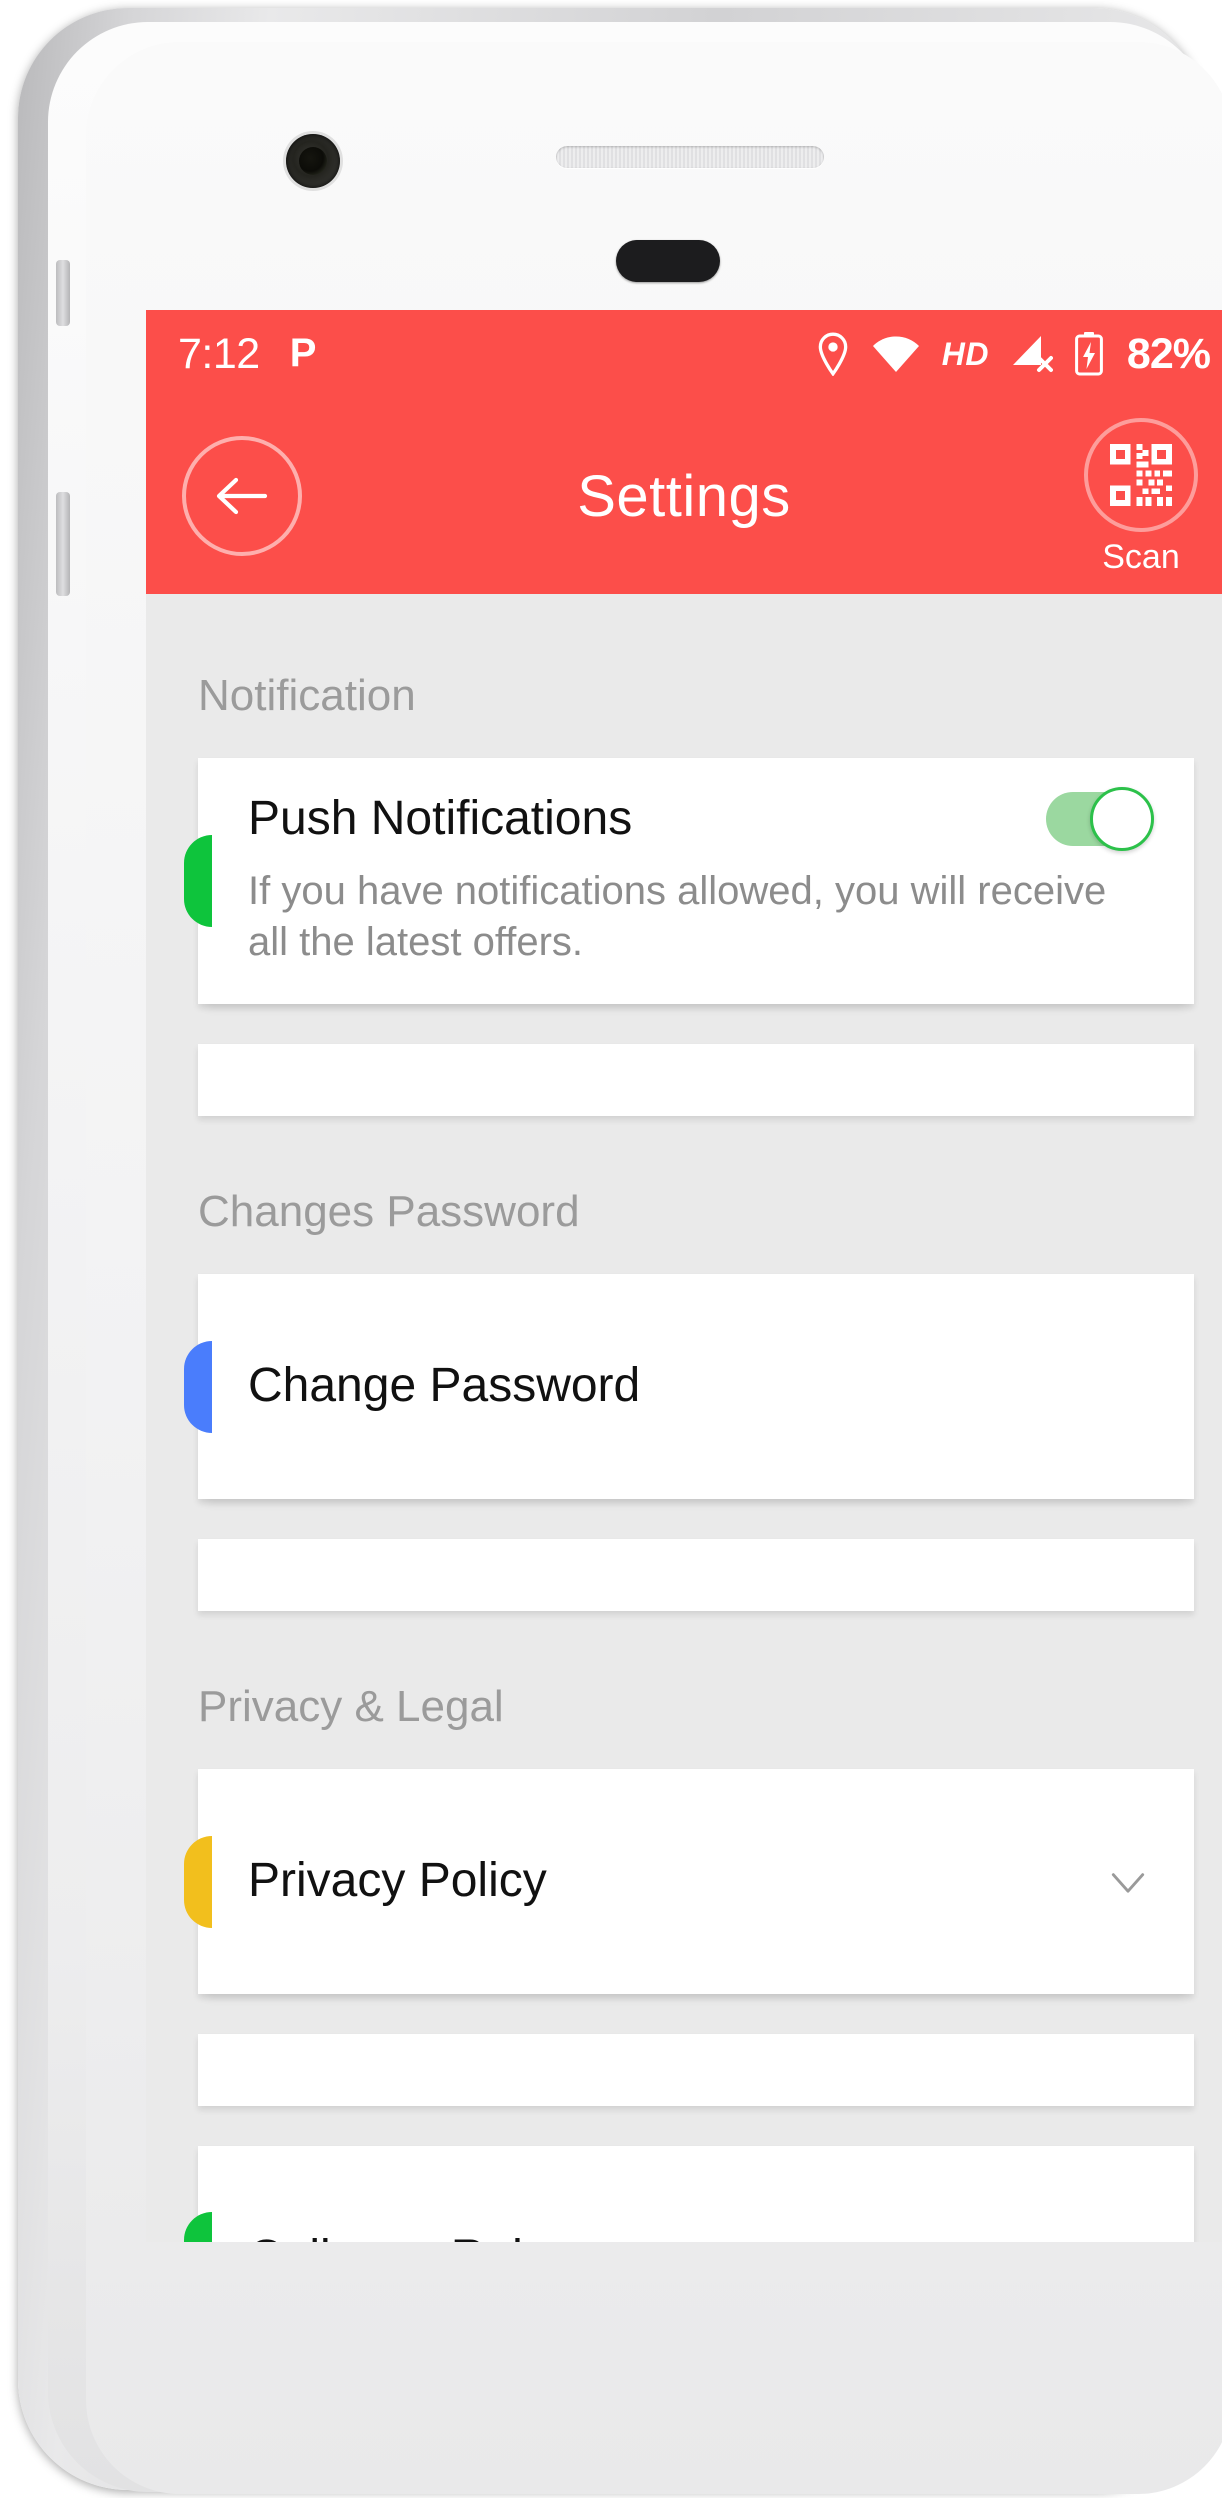  Describe the element at coordinates (684, 354) in the screenshot. I see `status-bar: 7:12 P HD 82%` at that location.